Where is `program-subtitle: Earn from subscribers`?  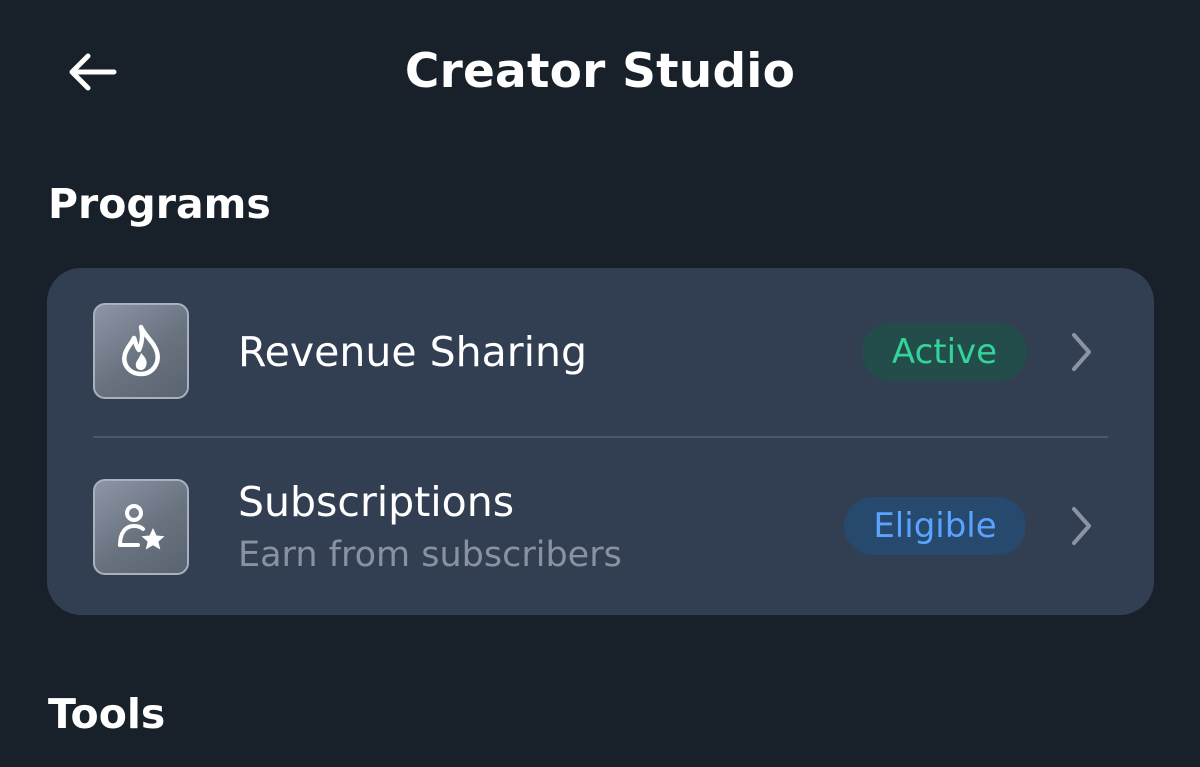 program-subtitle: Earn from subscribers is located at coordinates (430, 555).